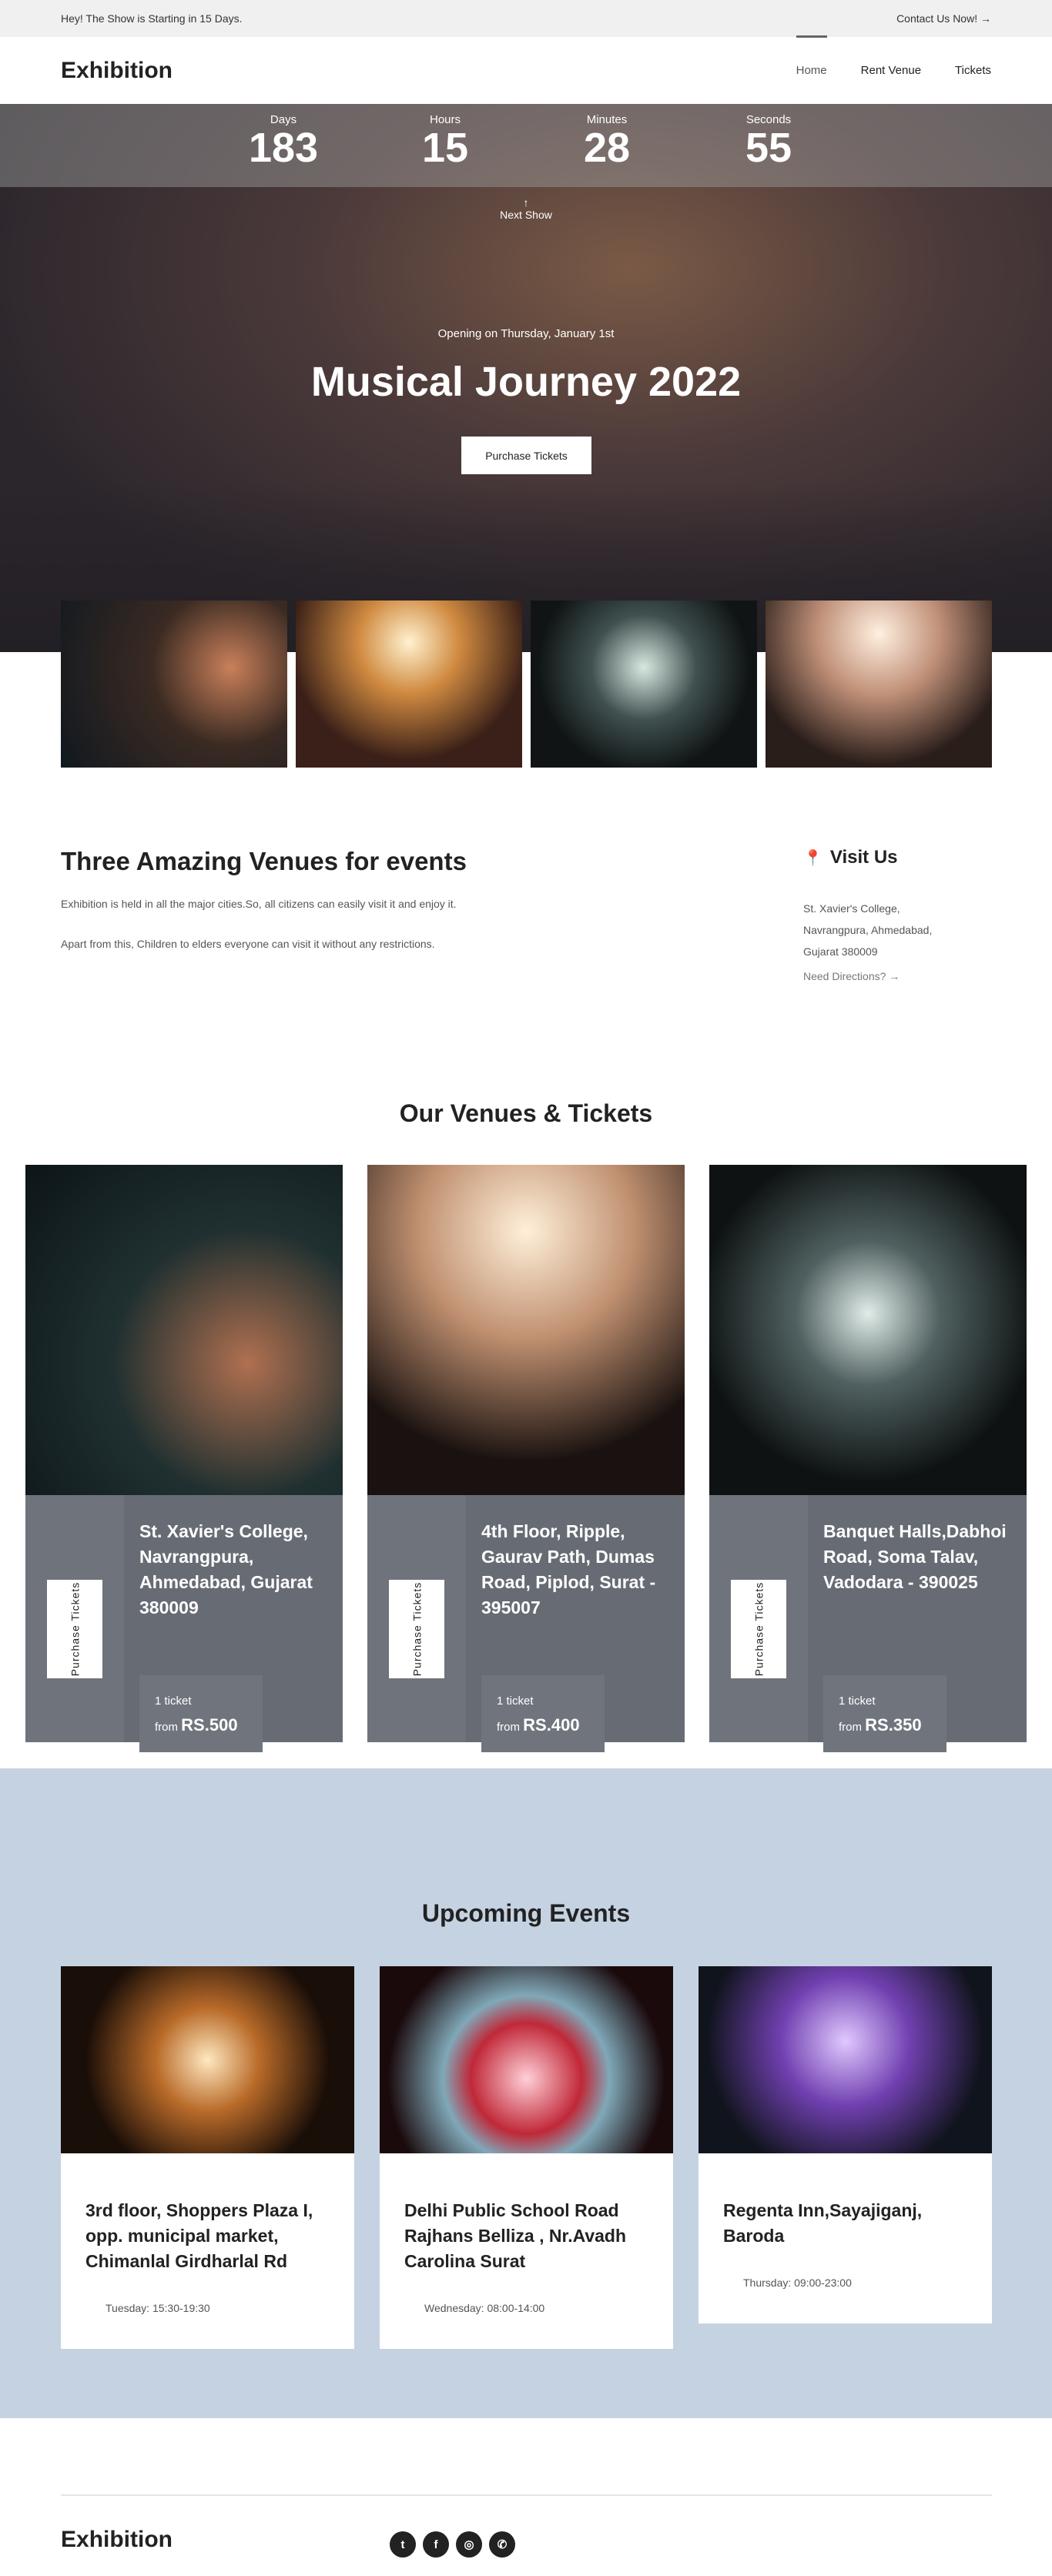 This screenshot has width=1052, height=2576. I want to click on value: 15, so click(445, 148).